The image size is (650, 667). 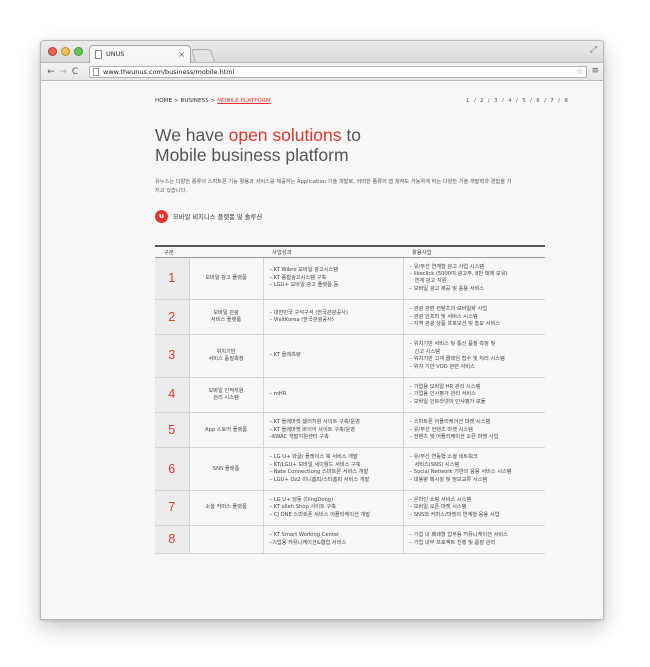 What do you see at coordinates (454, 514) in the screenshot?
I see `applications-line: – SNS와 커머스/마켓의 연계형 응용 사업` at bounding box center [454, 514].